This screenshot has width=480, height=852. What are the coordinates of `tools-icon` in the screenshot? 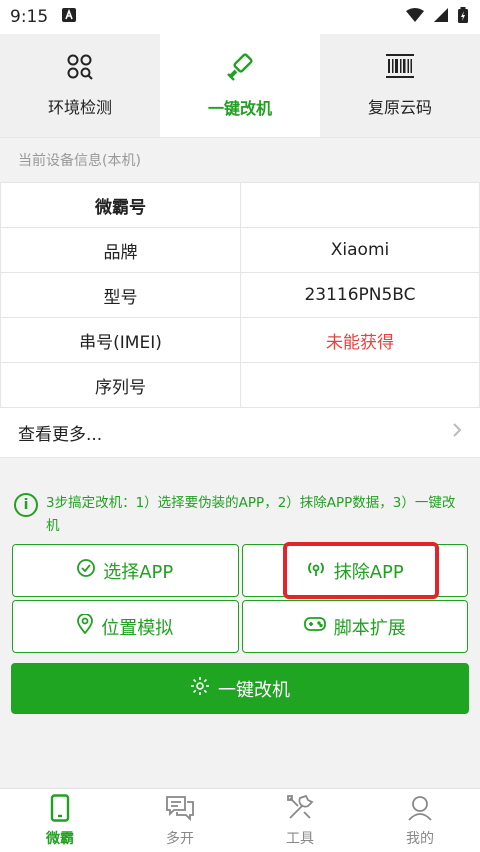 It's located at (300, 810).